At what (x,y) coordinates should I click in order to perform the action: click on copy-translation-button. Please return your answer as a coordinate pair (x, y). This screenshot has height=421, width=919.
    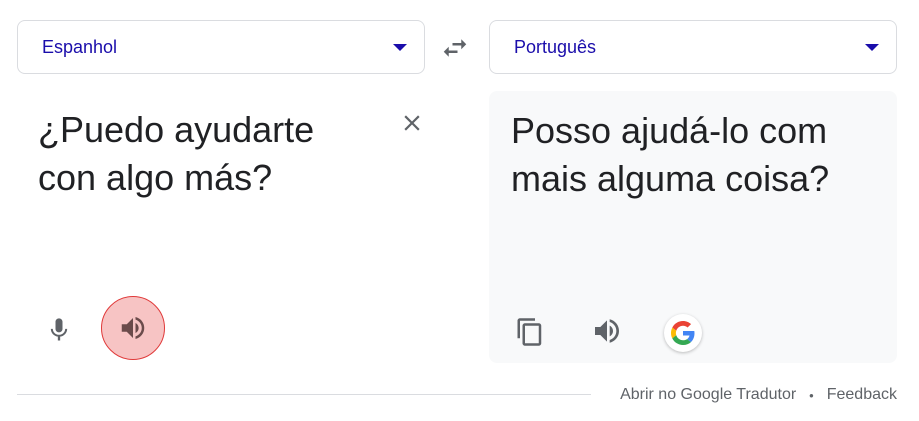
    Looking at the image, I should click on (530, 332).